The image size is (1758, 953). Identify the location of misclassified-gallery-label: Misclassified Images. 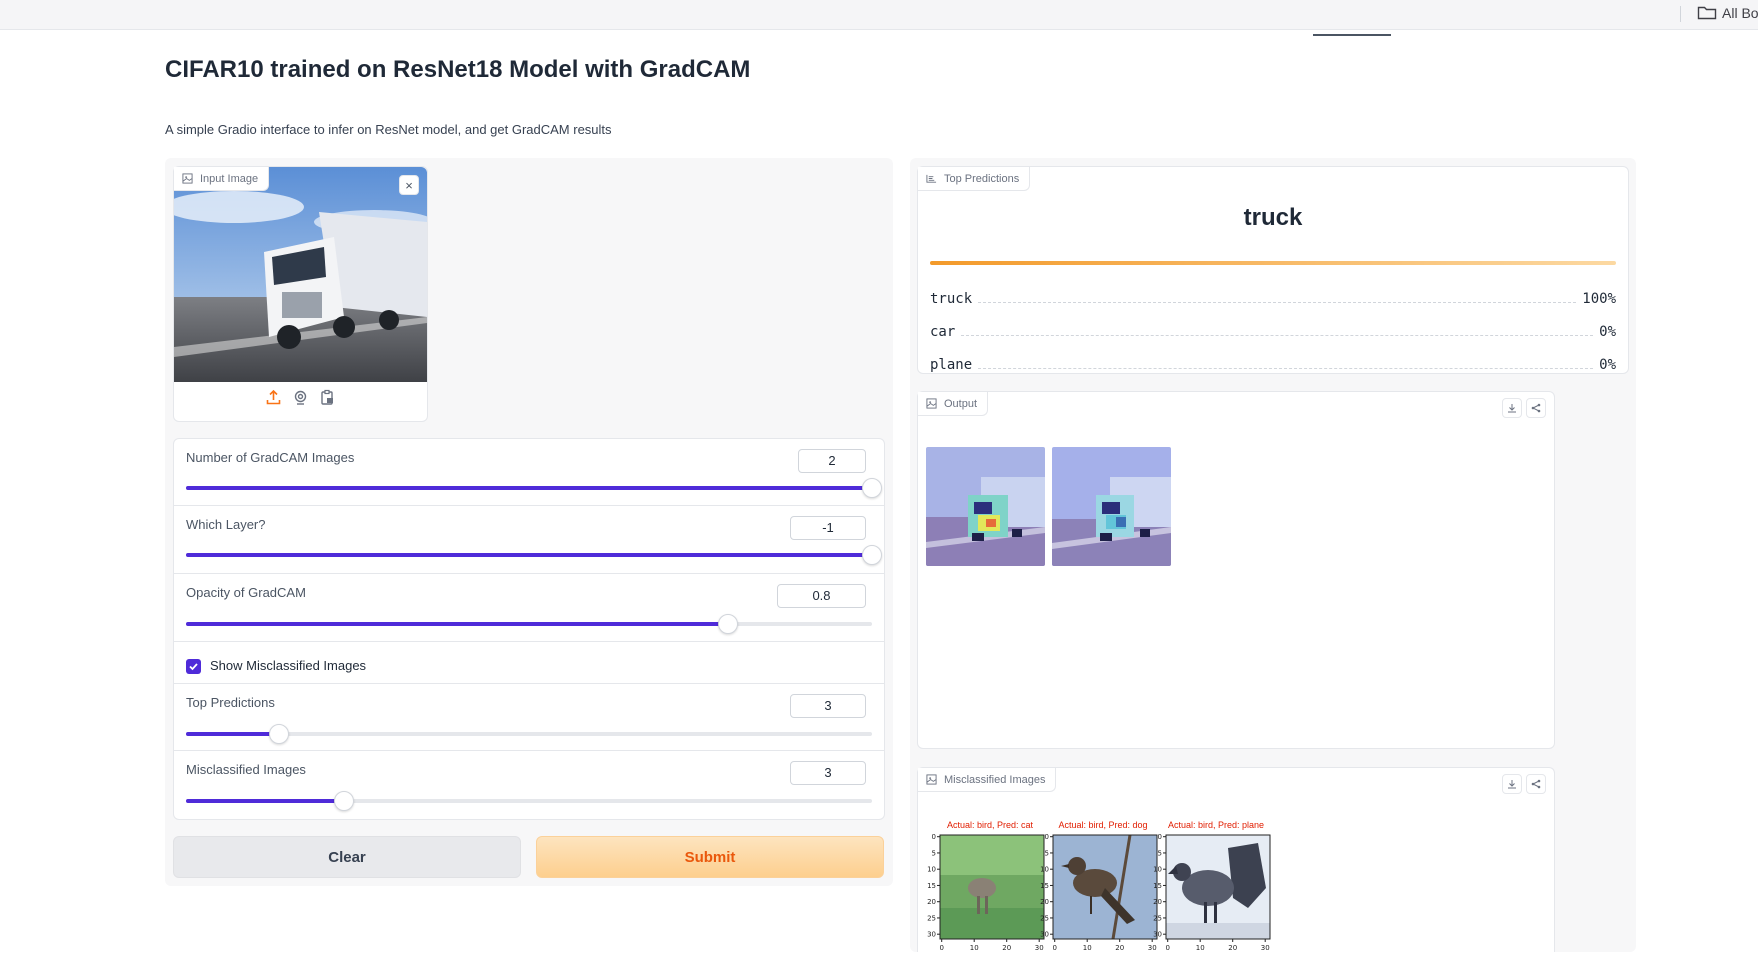
(987, 780).